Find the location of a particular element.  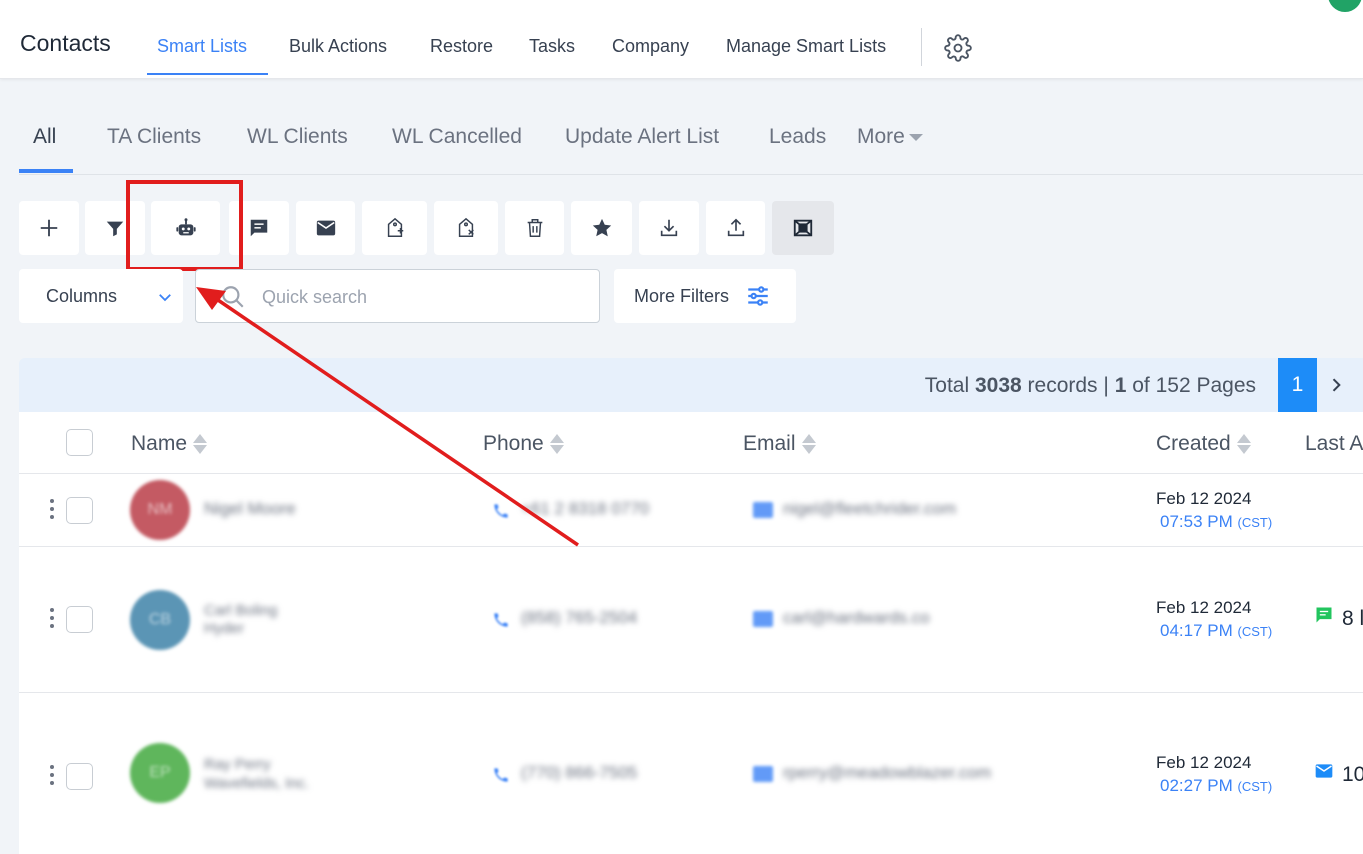

total-records-text: Total 3038 records | 1 of 152 Pages is located at coordinates (1090, 386).